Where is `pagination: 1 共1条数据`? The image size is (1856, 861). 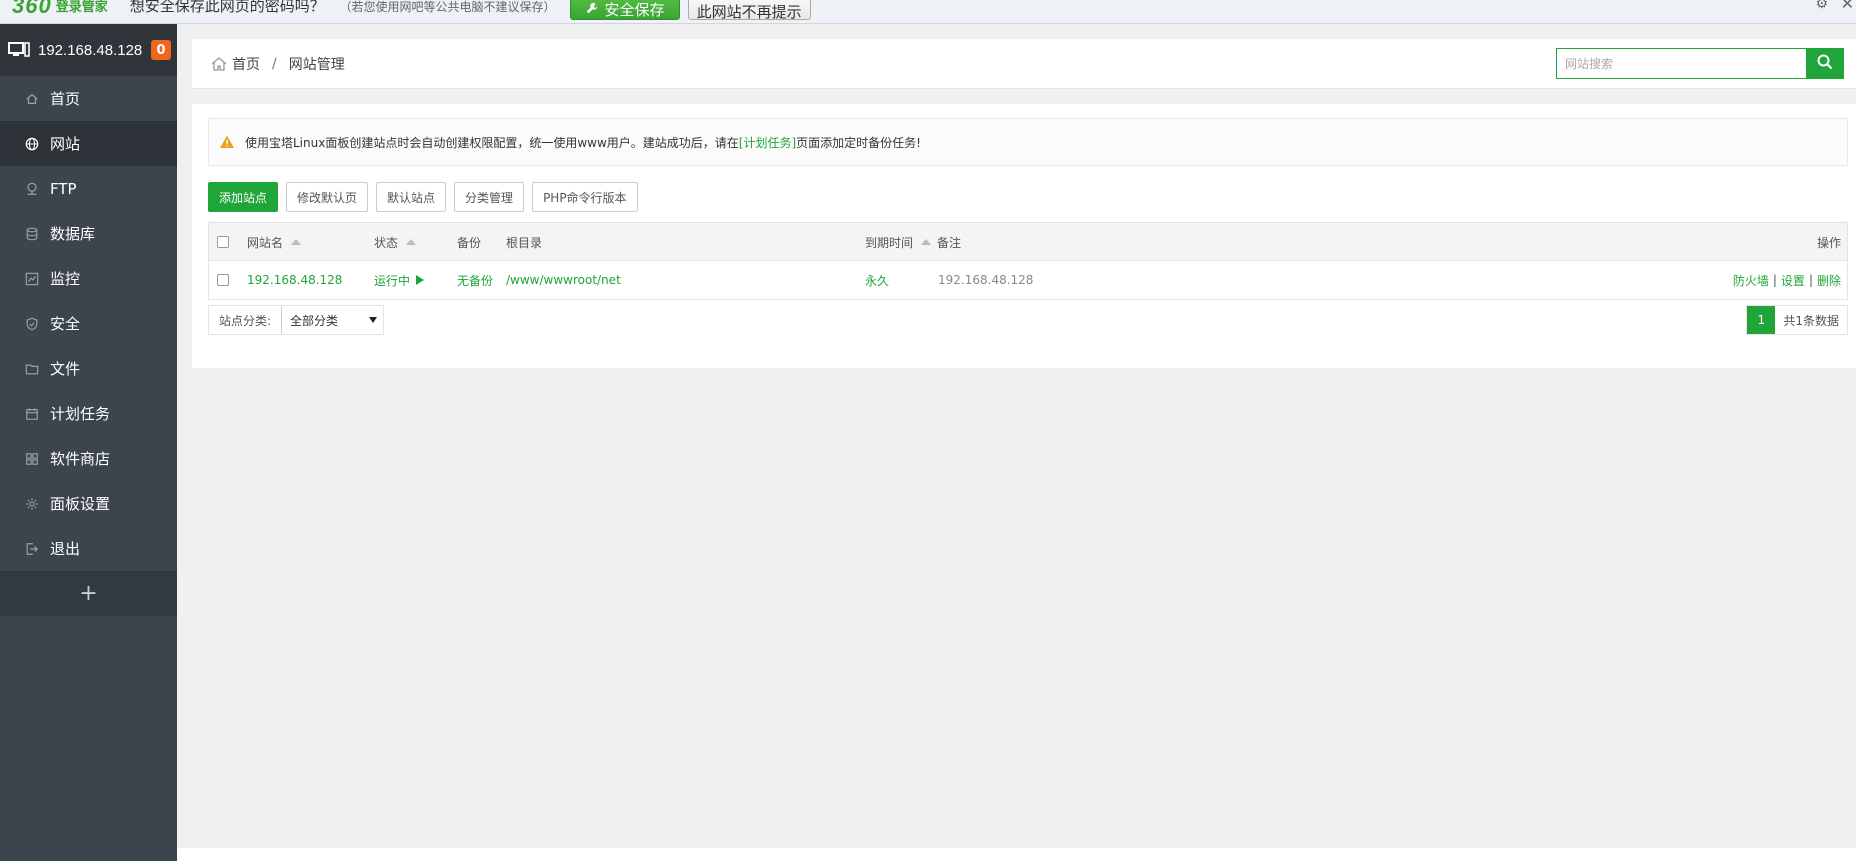
pagination: 1 共1条数据 is located at coordinates (1797, 320).